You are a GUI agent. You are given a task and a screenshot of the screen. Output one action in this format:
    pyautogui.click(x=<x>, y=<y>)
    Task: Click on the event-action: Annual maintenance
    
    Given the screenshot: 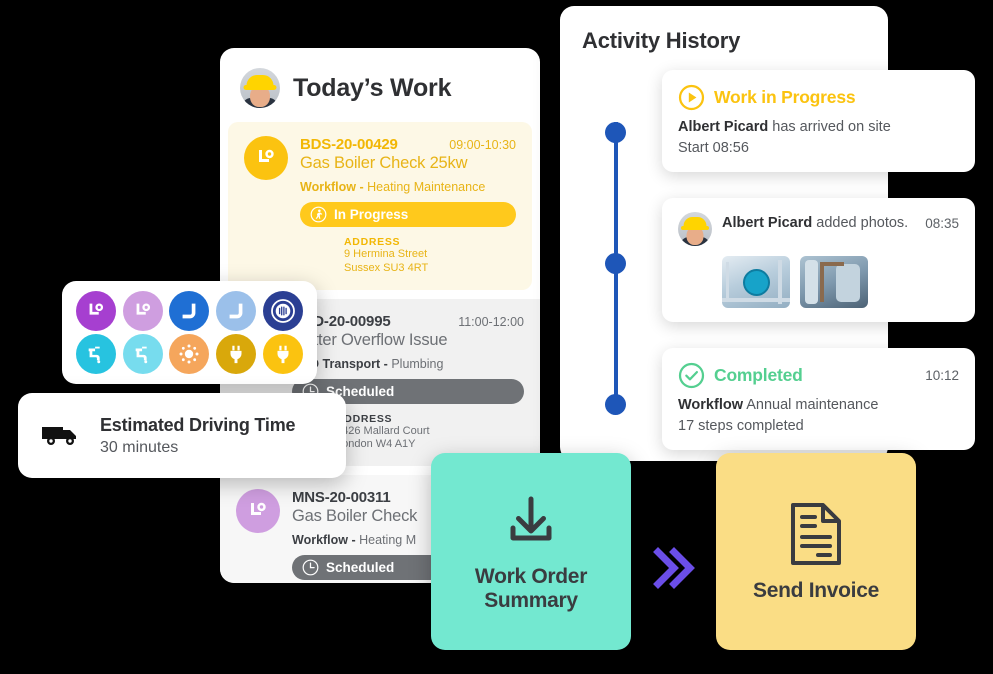 What is the action you would take?
    pyautogui.click(x=810, y=405)
    